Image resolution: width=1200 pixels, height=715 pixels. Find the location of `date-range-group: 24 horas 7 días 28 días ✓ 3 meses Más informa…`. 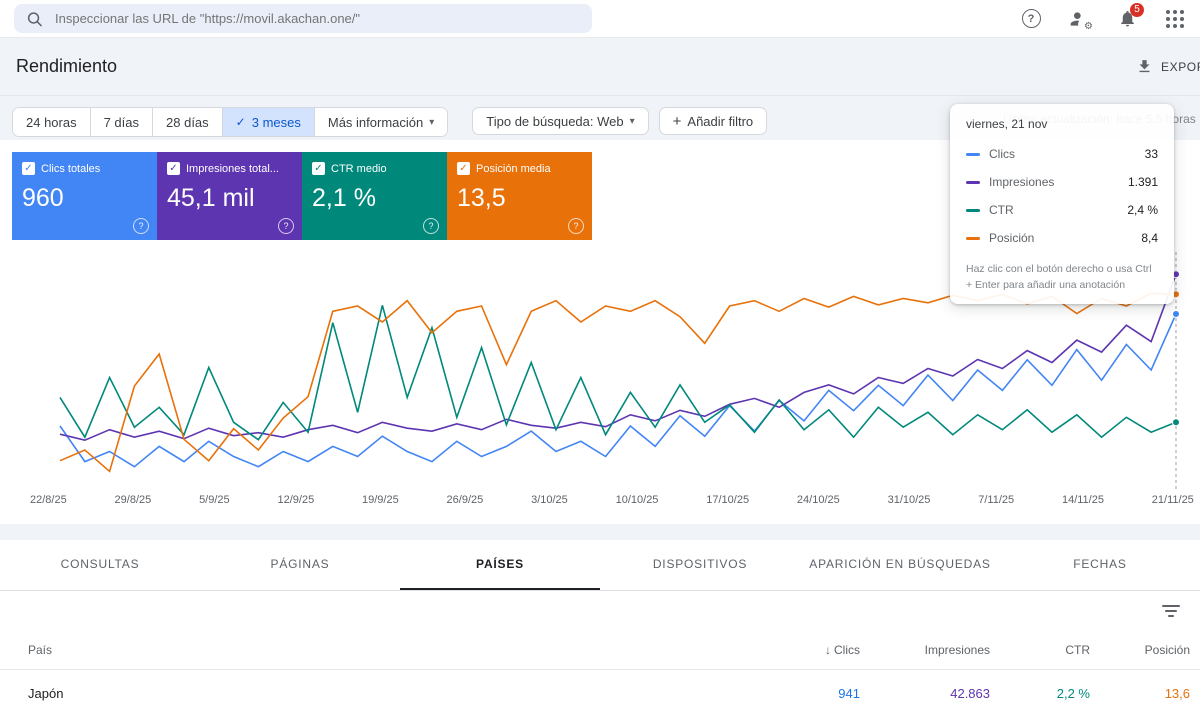

date-range-group: 24 horas 7 días 28 días ✓ 3 meses Más informa… is located at coordinates (230, 122).